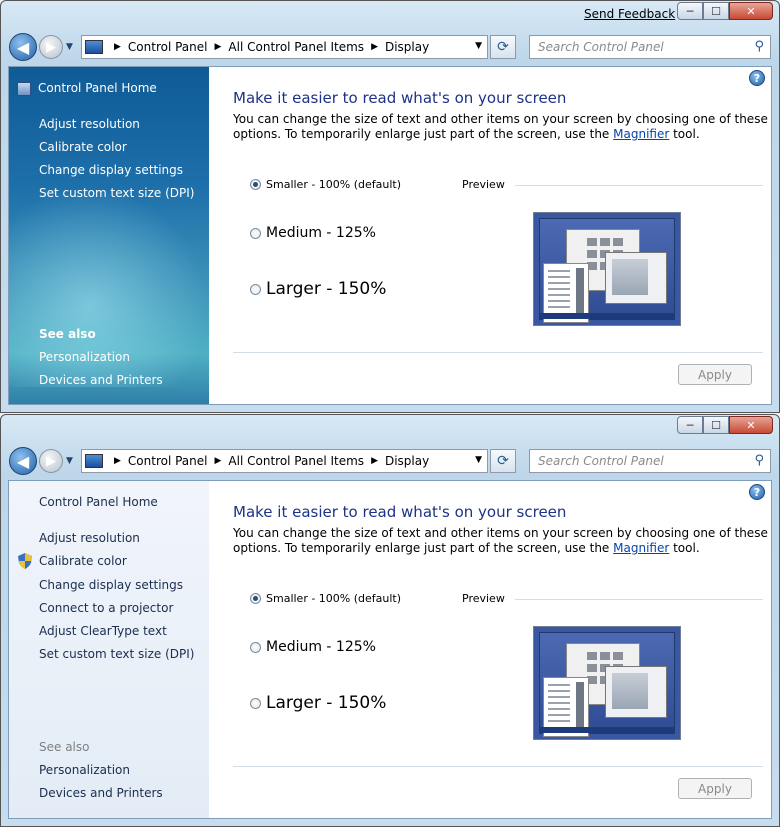 This screenshot has height=827, width=780. I want to click on send-feedback-link: Send Feedback, so click(629, 14).